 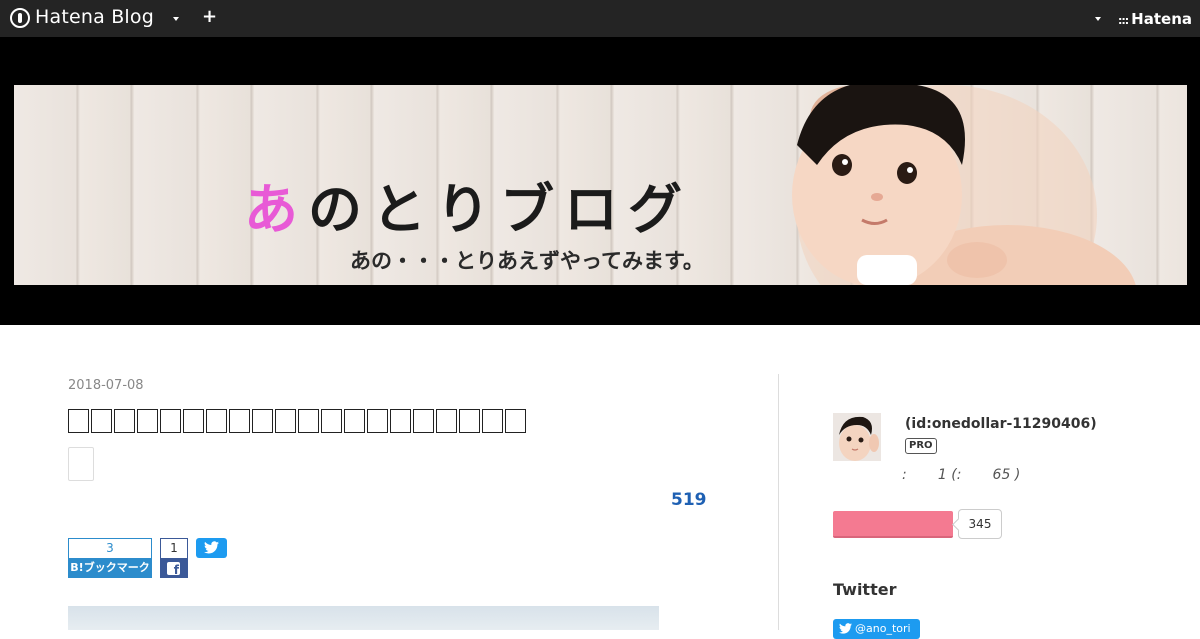 I want to click on blog-title-accent: あ, so click(x=276, y=209).